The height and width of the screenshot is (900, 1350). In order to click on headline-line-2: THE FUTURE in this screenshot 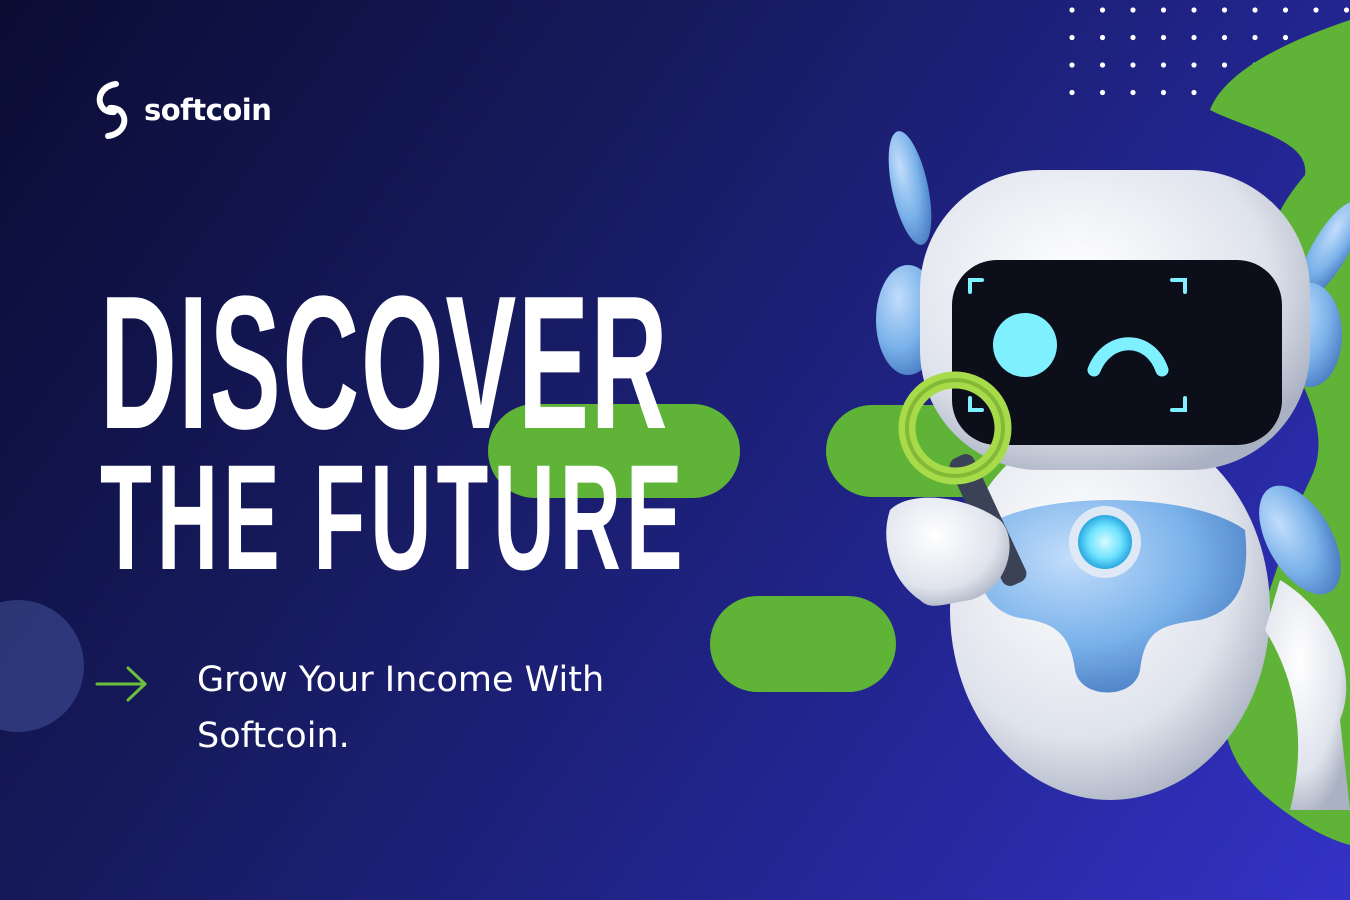, I will do `click(394, 517)`.